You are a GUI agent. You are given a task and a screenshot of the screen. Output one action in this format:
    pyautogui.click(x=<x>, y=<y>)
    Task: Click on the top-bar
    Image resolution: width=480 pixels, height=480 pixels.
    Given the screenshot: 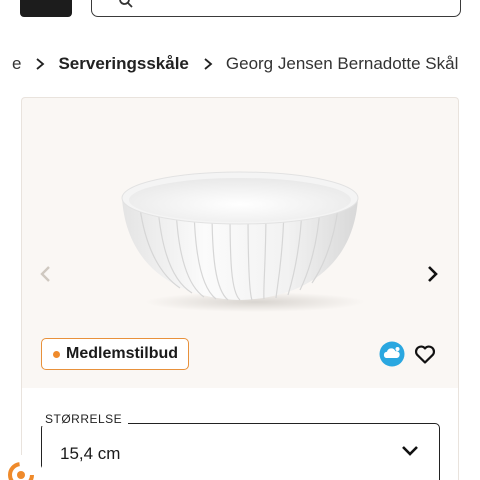 What is the action you would take?
    pyautogui.click(x=240, y=12)
    